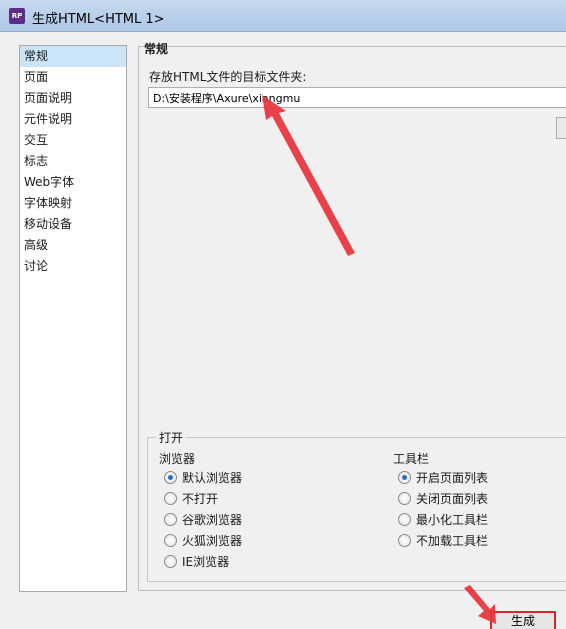 The width and height of the screenshot is (566, 629). What do you see at coordinates (73, 245) in the screenshot?
I see `sidebar-item-advanced: 高级` at bounding box center [73, 245].